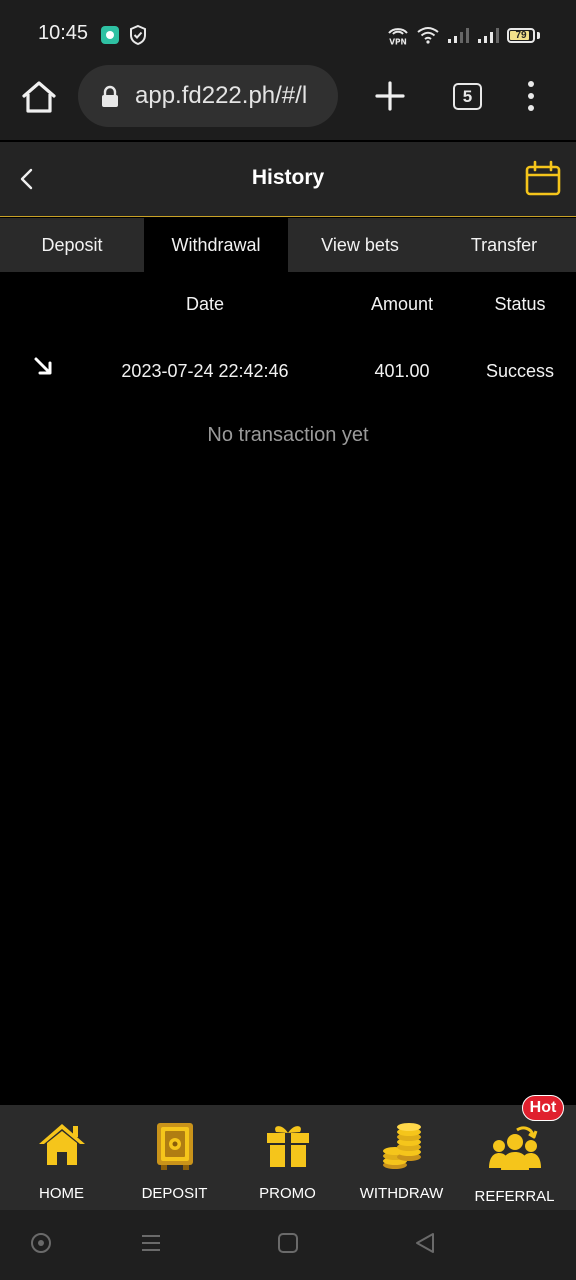  I want to click on tab-deposit: Deposit, so click(72, 245).